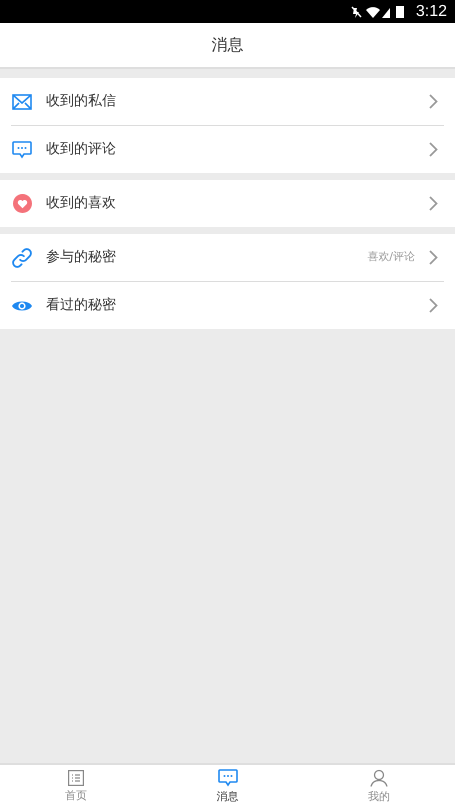 The height and width of the screenshot is (810, 455). What do you see at coordinates (22, 257) in the screenshot?
I see `link-icon` at bounding box center [22, 257].